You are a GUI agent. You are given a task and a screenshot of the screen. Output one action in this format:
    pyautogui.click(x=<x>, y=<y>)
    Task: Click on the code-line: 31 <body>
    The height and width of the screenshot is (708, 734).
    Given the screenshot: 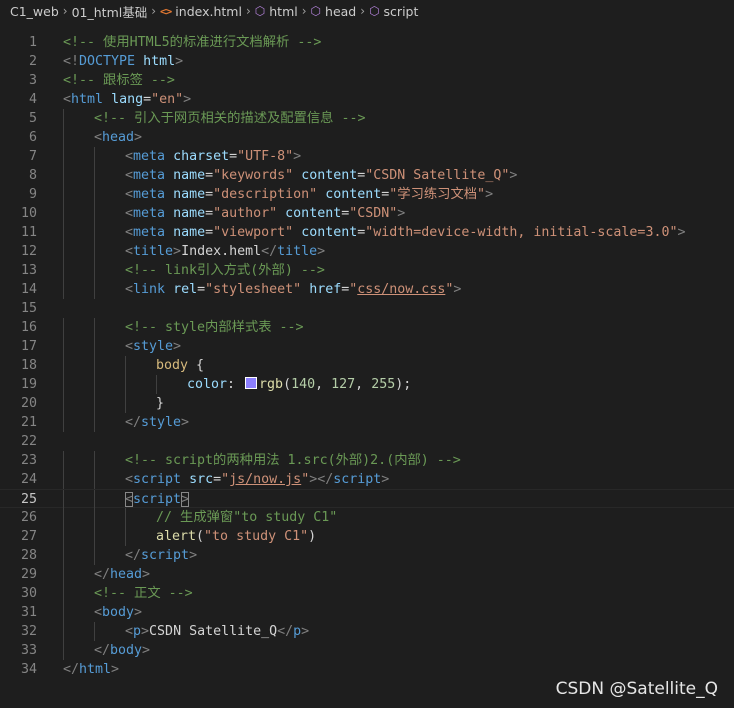 What is the action you would take?
    pyautogui.click(x=367, y=612)
    